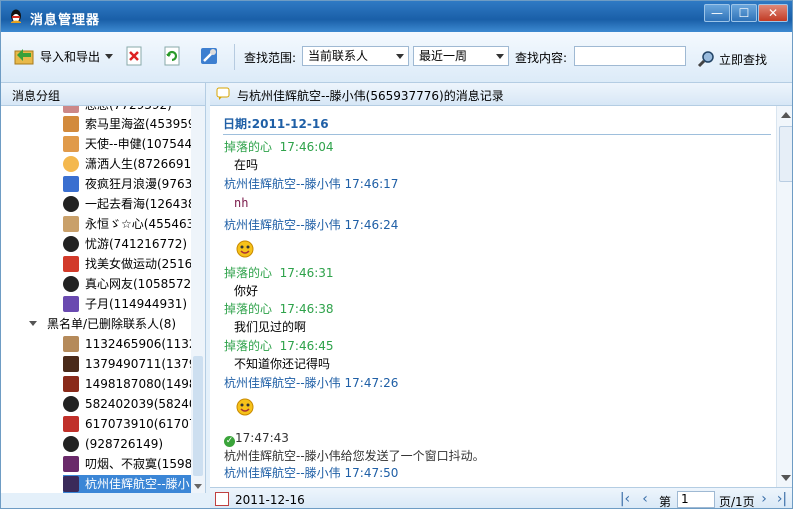 The image size is (793, 509). Describe the element at coordinates (234, 57) in the screenshot. I see `toolbar-separator` at that location.